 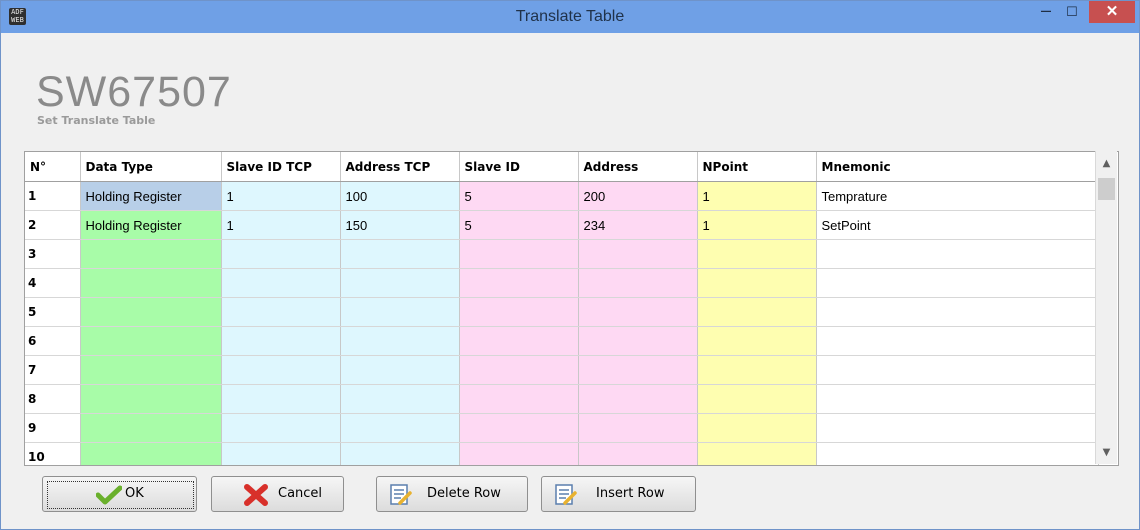 I want to click on table-row: 6, so click(x=562, y=341).